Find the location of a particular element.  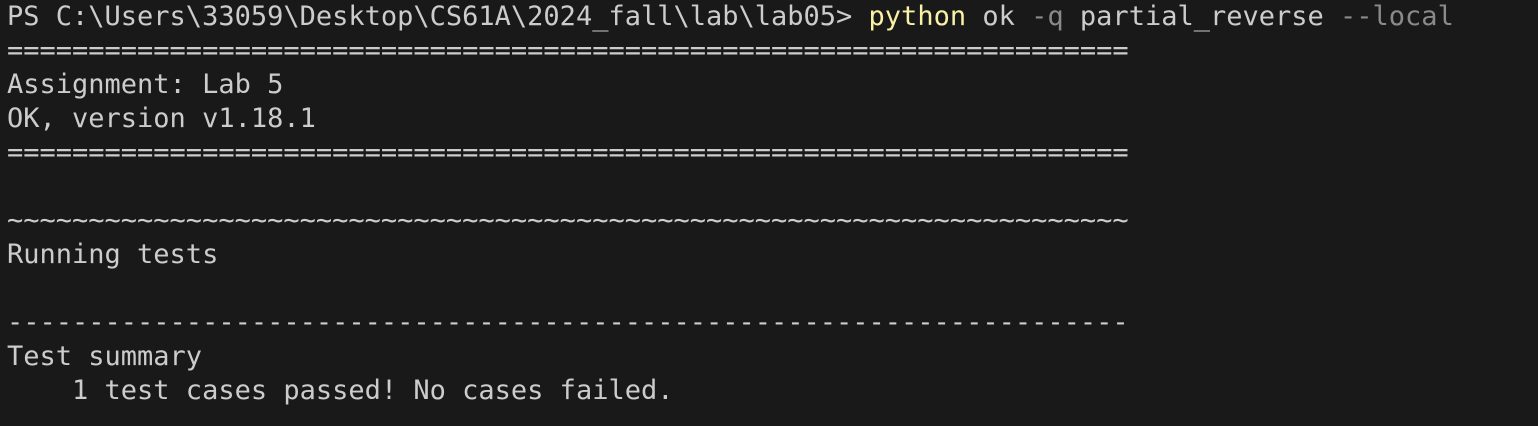

command-executable: python is located at coordinates (917, 16).